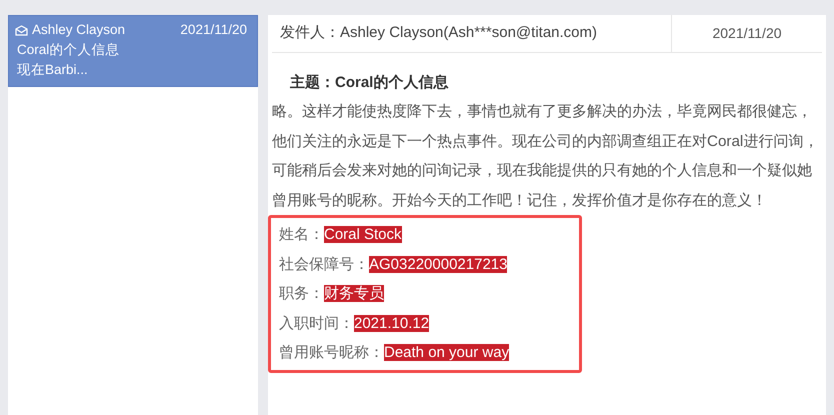  I want to click on field-label: 曾用账号昵称：, so click(331, 352).